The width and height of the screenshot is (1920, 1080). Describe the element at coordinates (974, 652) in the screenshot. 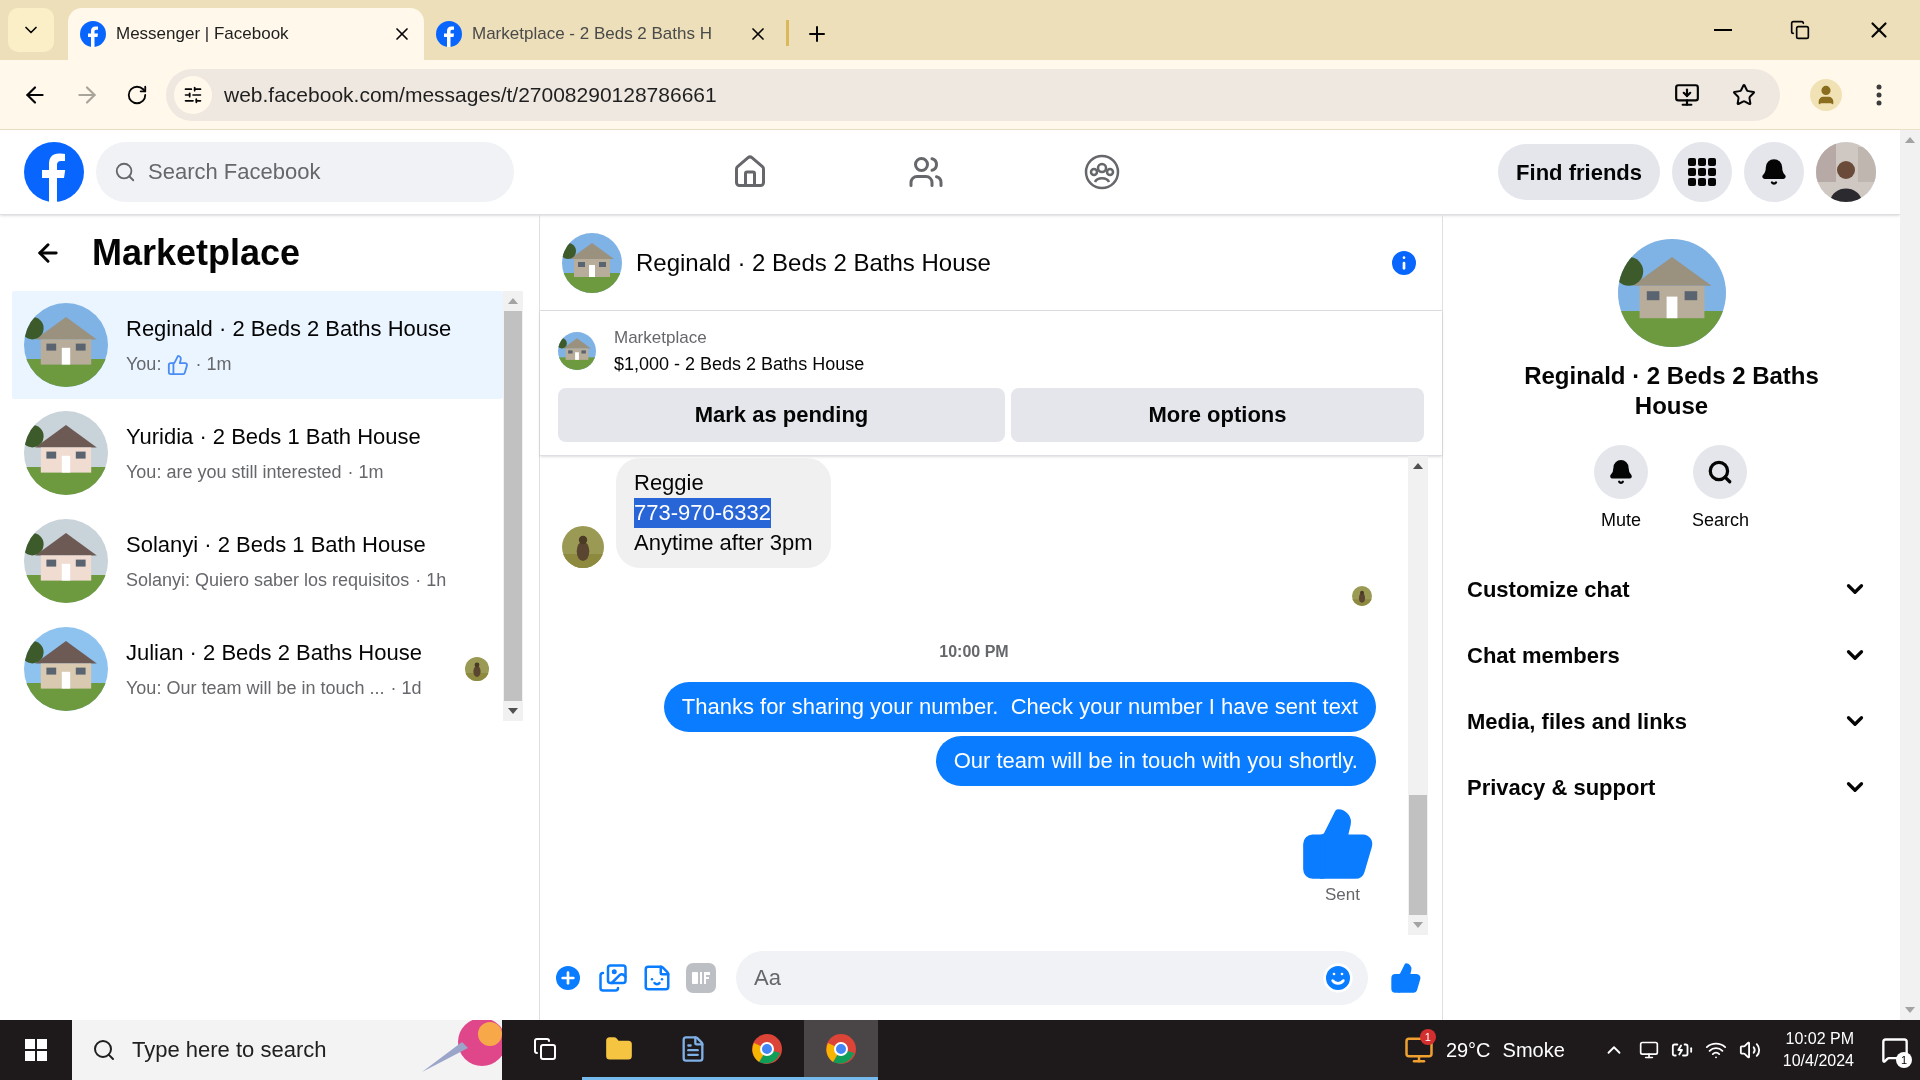

I see `timestamp: 10:00 PM` at that location.